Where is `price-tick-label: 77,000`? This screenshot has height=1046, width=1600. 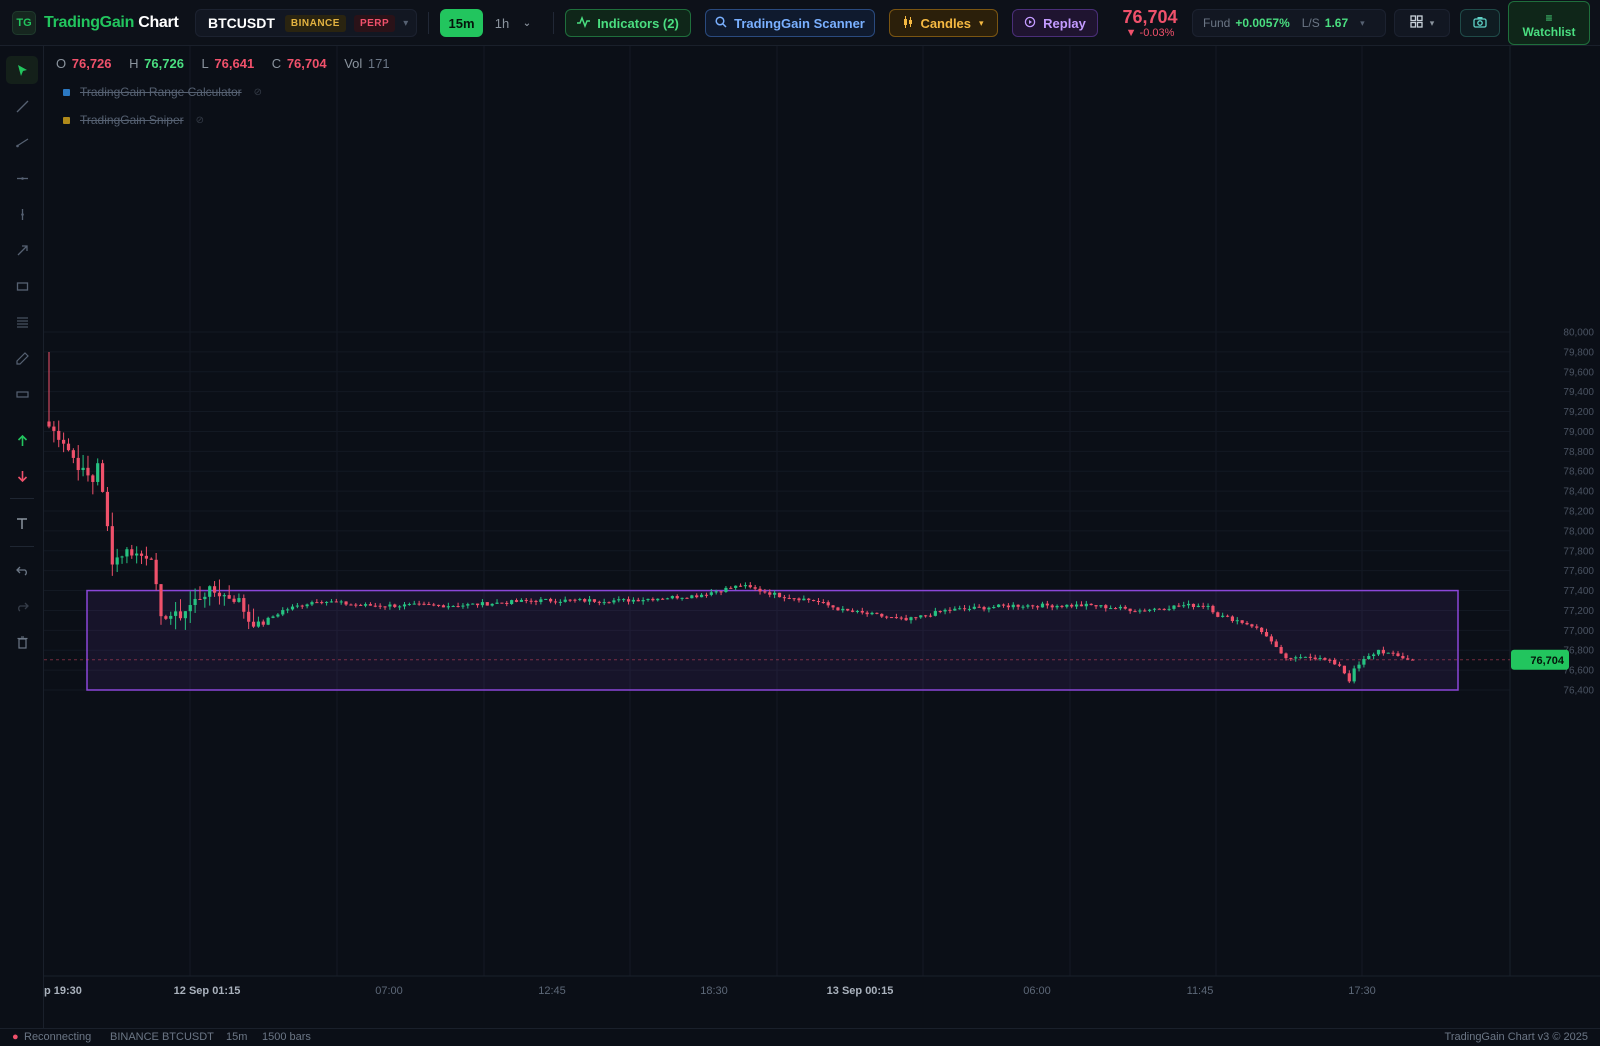
price-tick-label: 77,000 is located at coordinates (1578, 631).